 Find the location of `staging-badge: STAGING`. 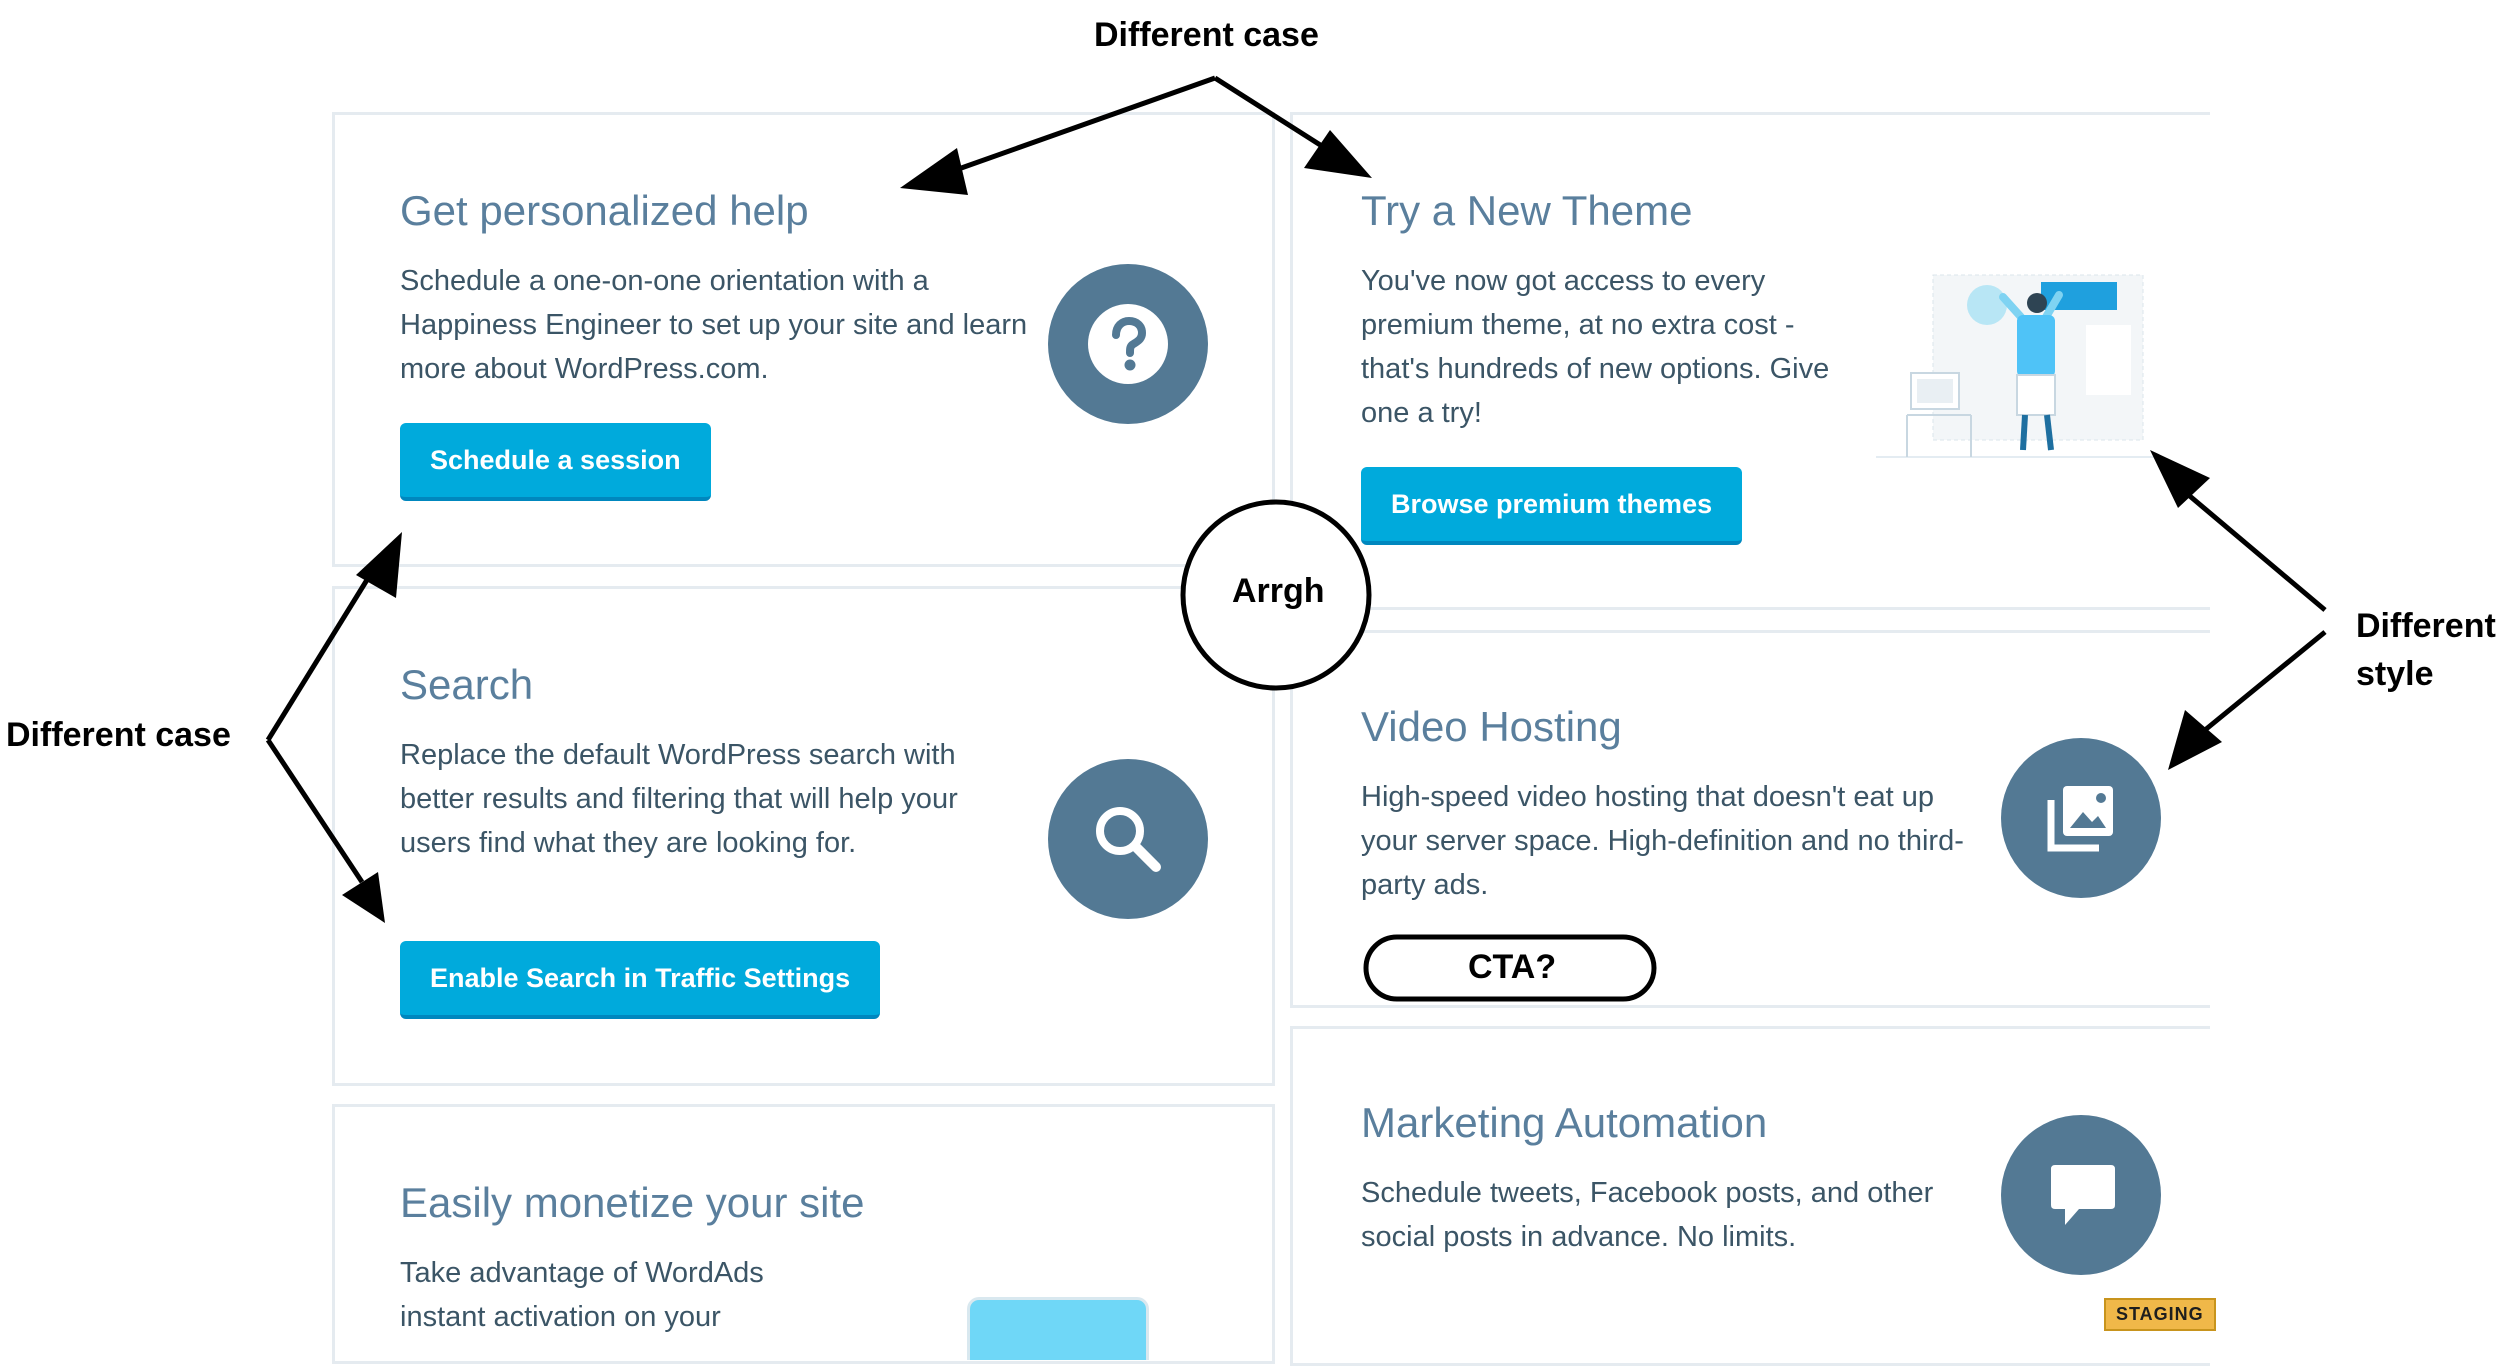

staging-badge: STAGING is located at coordinates (2160, 1314).